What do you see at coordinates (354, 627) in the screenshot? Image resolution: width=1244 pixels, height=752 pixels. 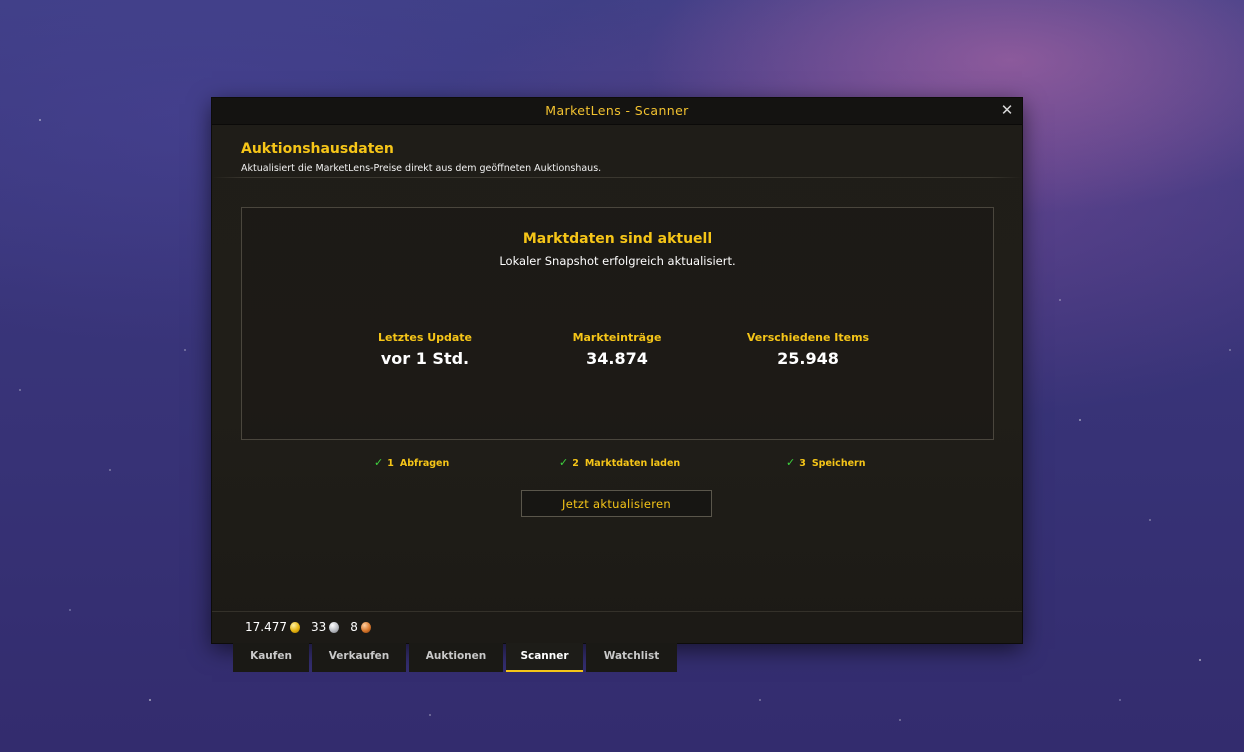 I see `copper-amount: 8` at bounding box center [354, 627].